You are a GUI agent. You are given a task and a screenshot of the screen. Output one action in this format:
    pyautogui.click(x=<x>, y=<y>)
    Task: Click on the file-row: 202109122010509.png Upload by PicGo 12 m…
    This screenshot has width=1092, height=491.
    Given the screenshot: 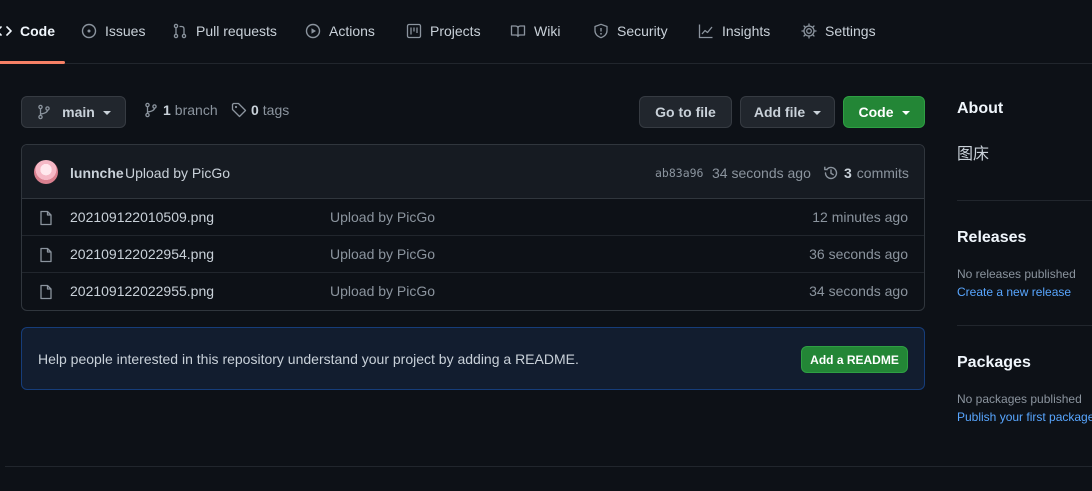 What is the action you would take?
    pyautogui.click(x=473, y=217)
    